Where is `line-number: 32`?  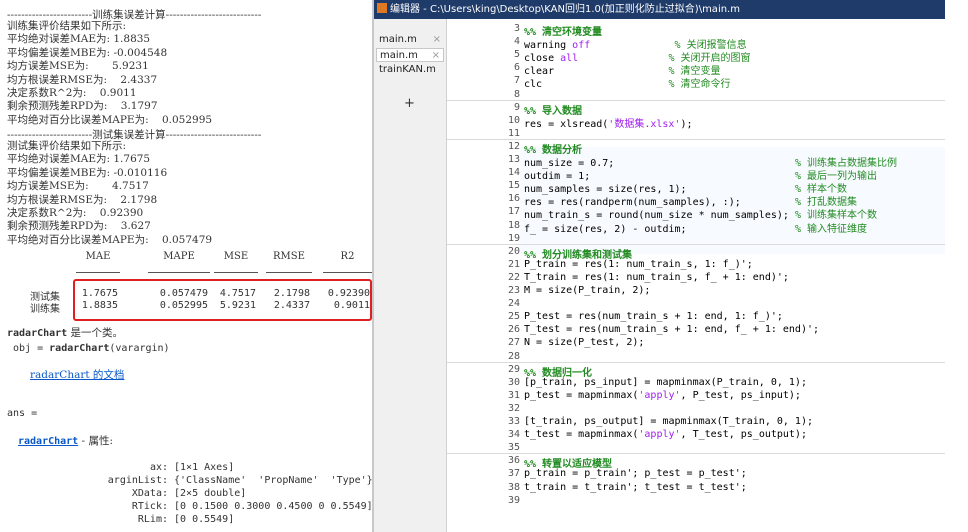
line-number: 32 is located at coordinates (513, 408).